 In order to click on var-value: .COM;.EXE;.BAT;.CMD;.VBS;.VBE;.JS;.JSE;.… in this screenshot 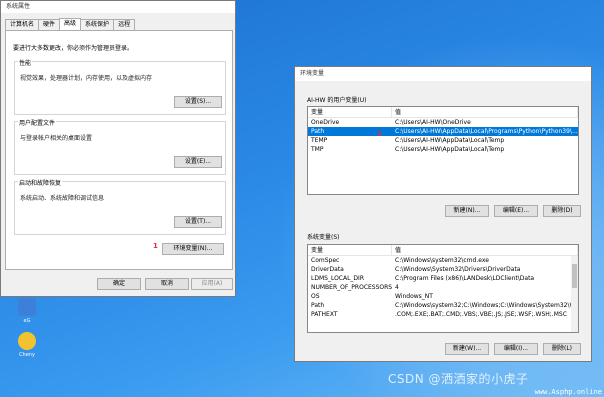, I will do `click(481, 314)`.